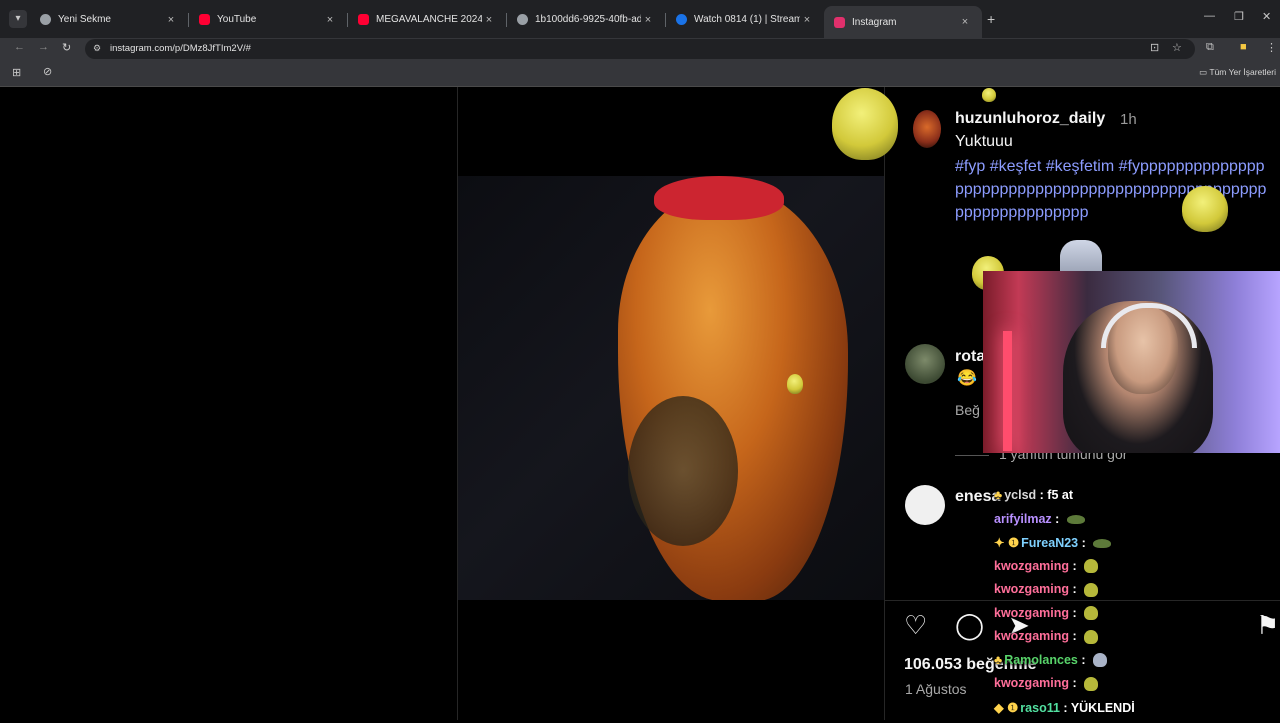 This screenshot has height=723, width=1280. What do you see at coordinates (967, 410) in the screenshot?
I see `comment-like-label: Beğ` at bounding box center [967, 410].